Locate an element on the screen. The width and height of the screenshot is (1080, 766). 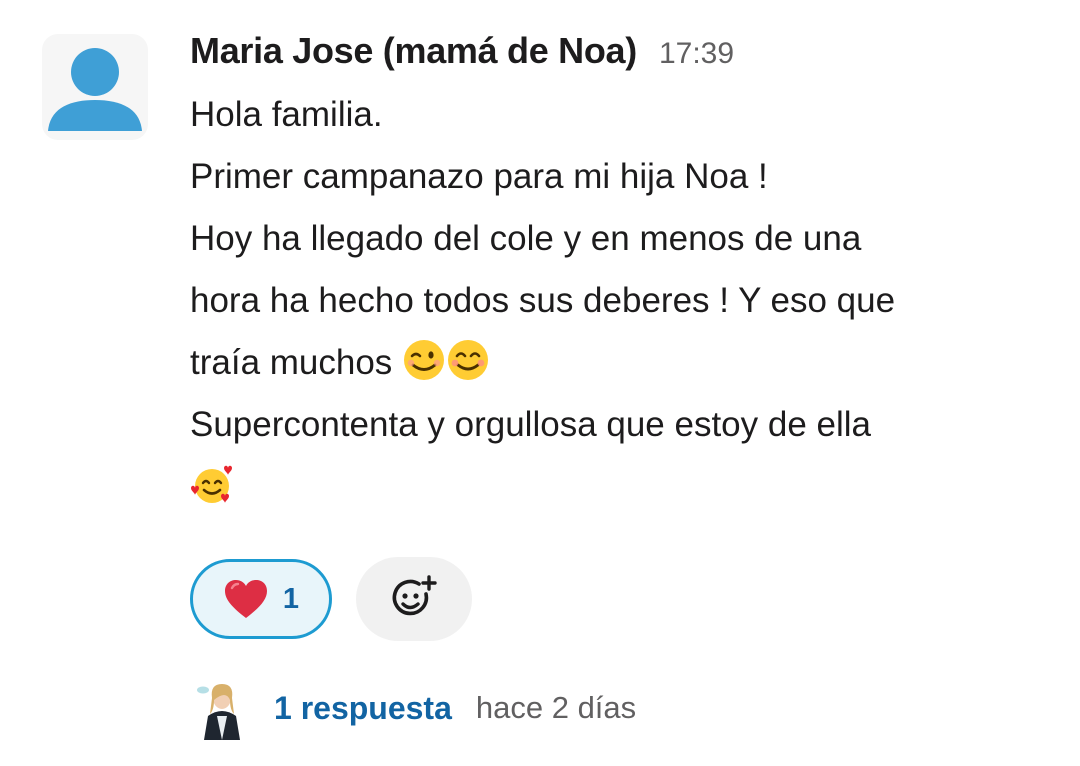
add-reaction-icon is located at coordinates (414, 595).